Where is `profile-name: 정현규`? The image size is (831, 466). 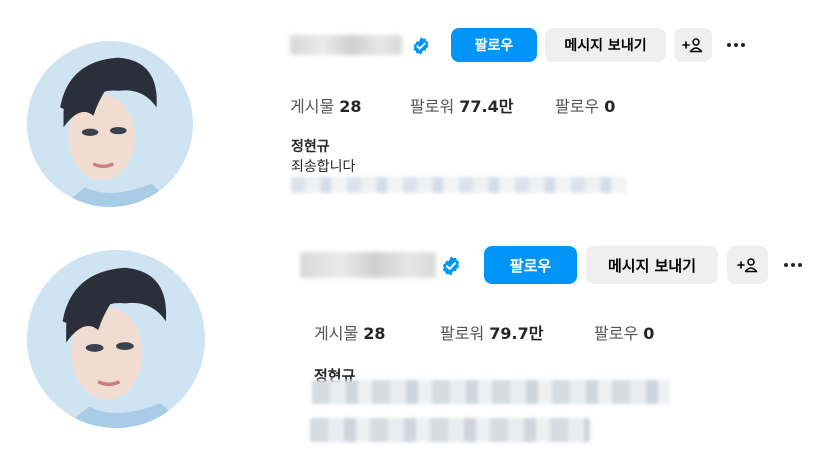
profile-name: 정현규 is located at coordinates (310, 147).